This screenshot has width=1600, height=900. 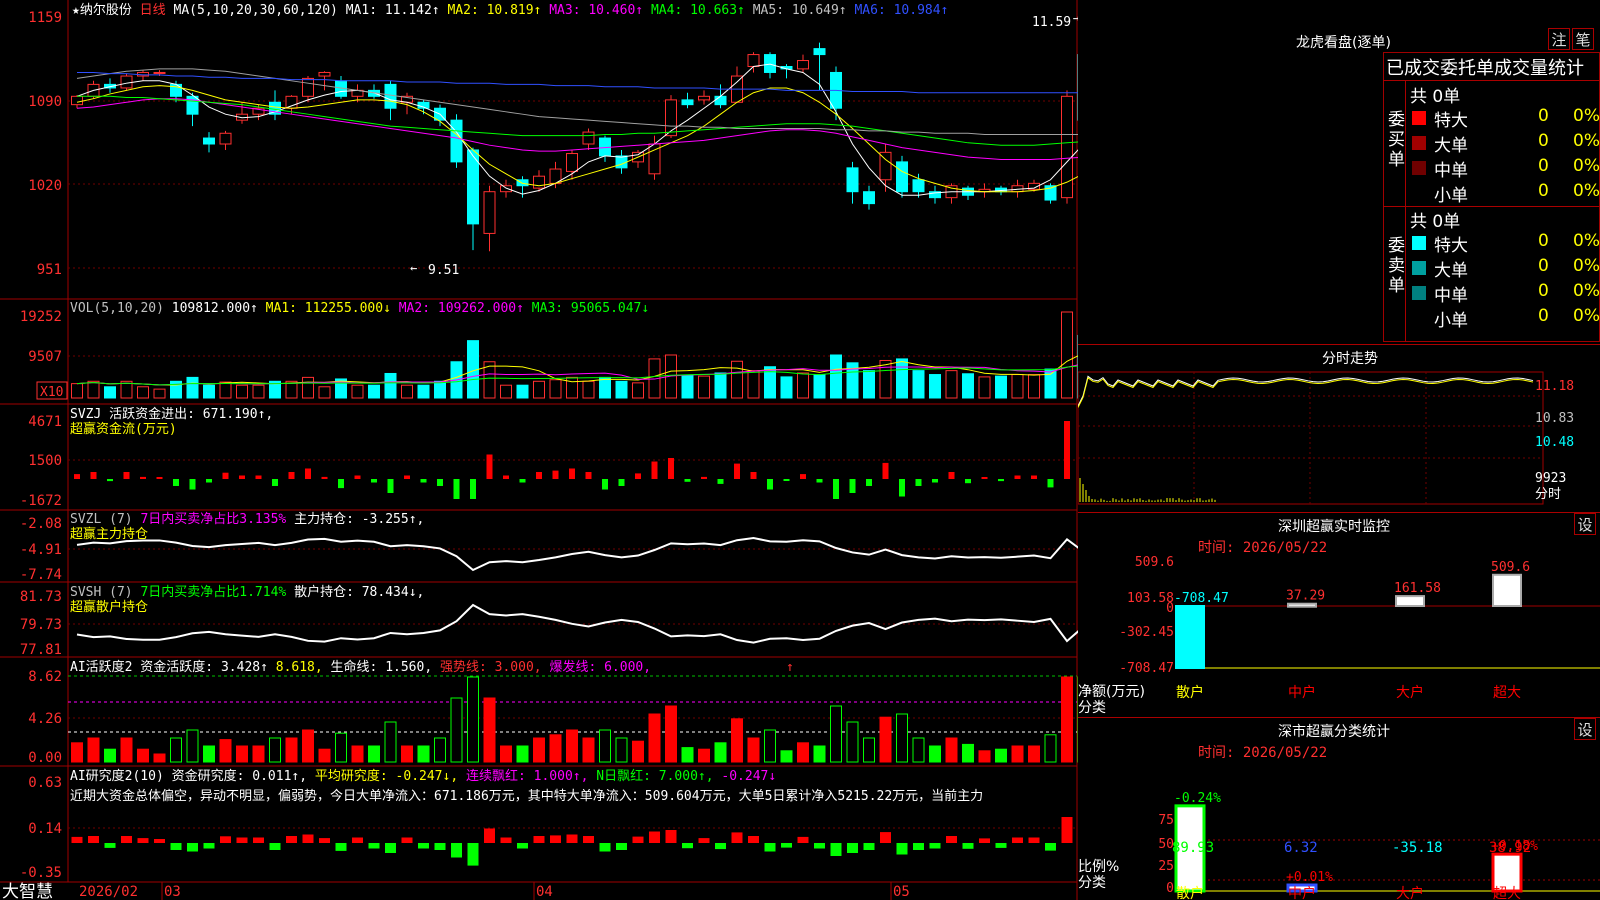 What do you see at coordinates (1339, 441) in the screenshot?
I see `intraday-chart: 11.18 10.83 10.48 9923分时` at bounding box center [1339, 441].